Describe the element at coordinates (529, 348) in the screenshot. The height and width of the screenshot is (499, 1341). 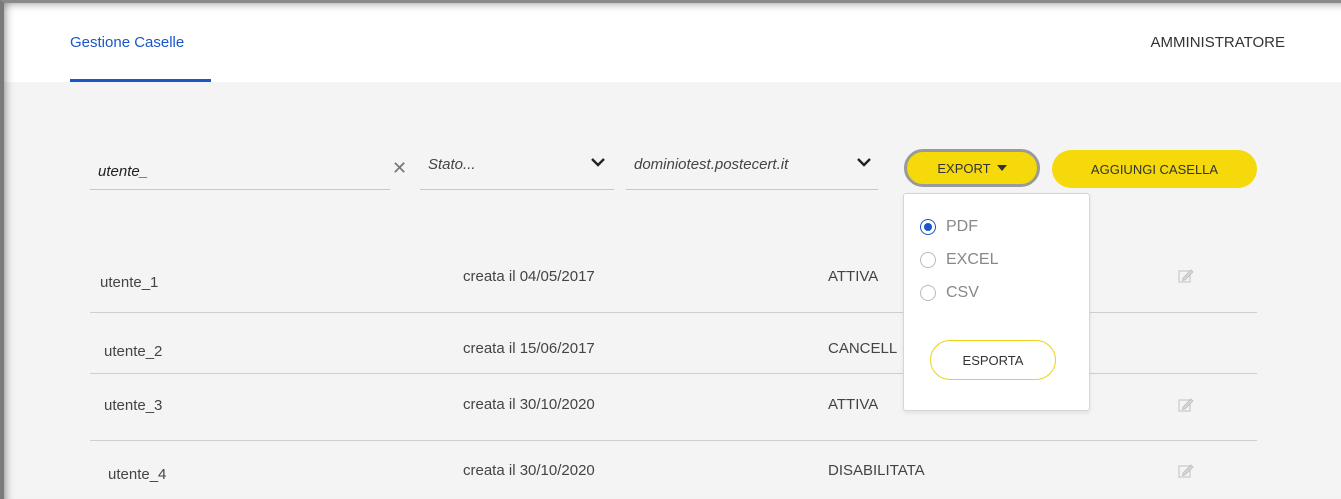
I see `row-created-date: creata il 15/06/2017` at that location.